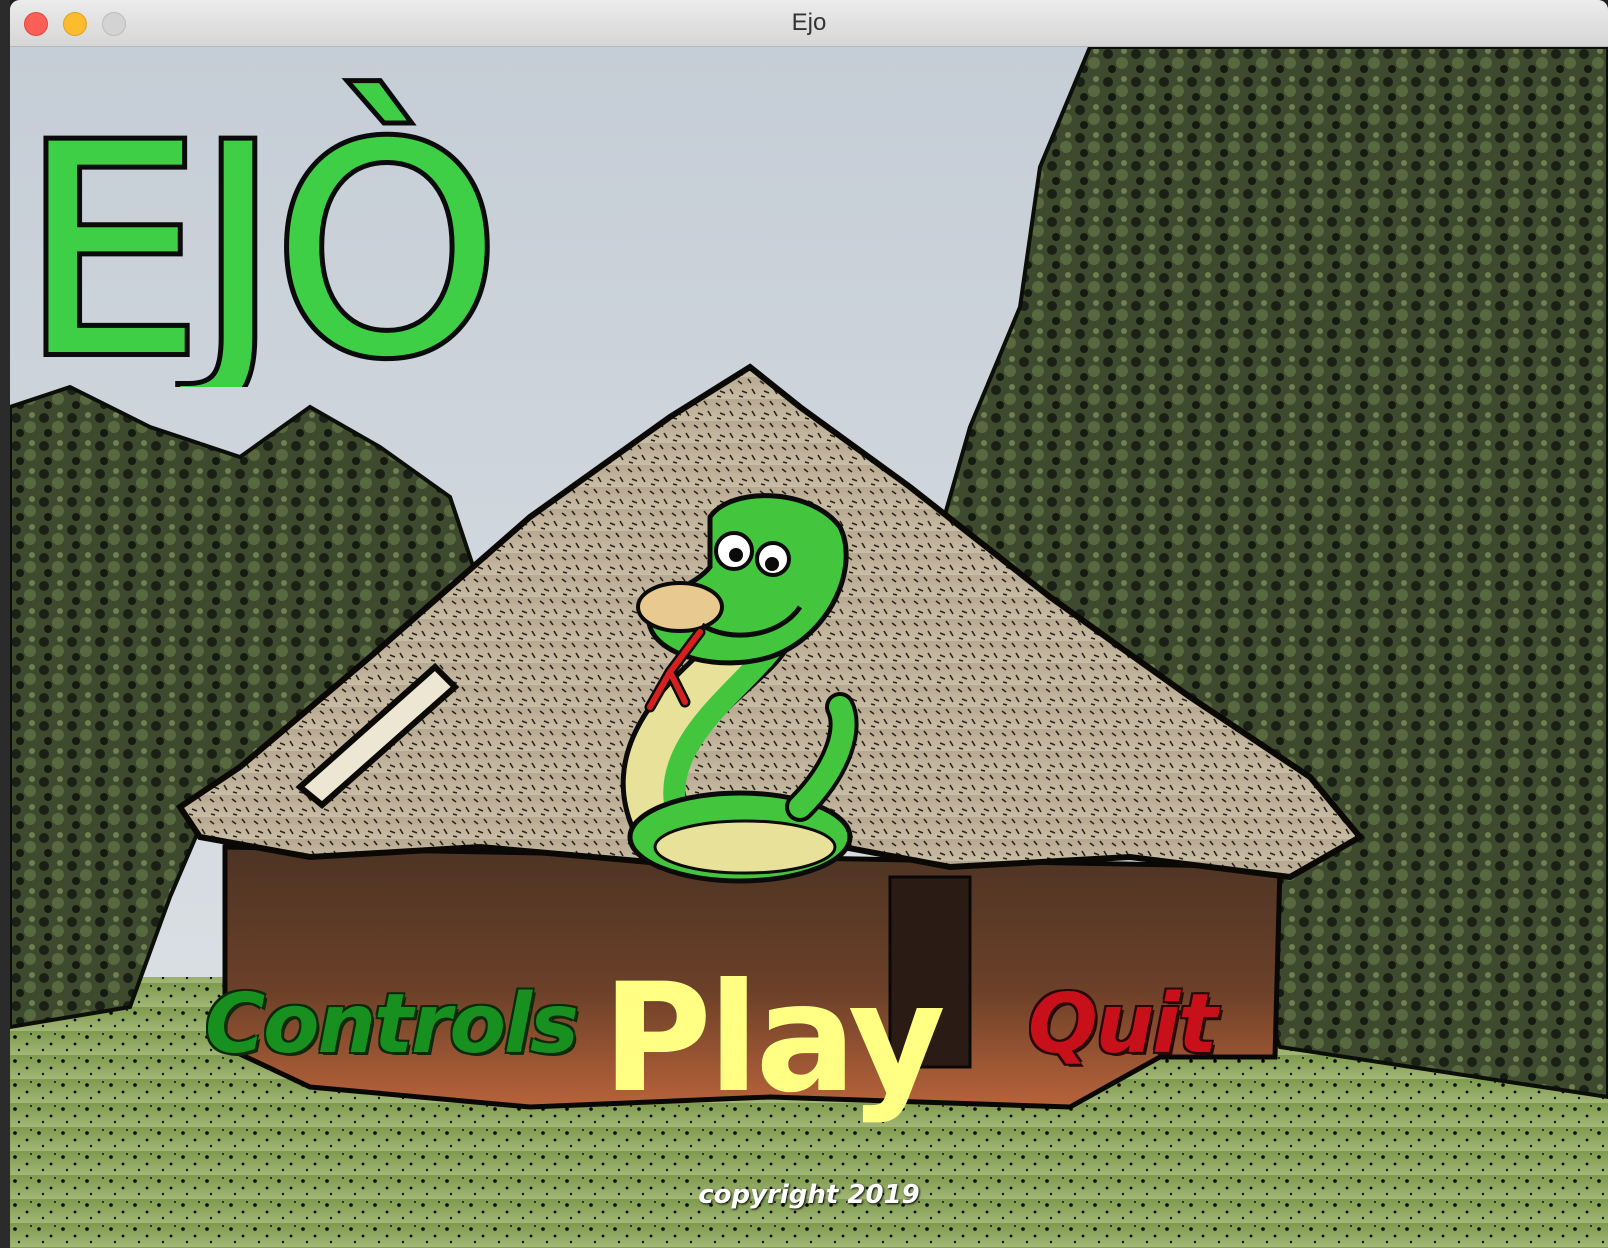  What do you see at coordinates (392, 1024) in the screenshot?
I see `controls-button: Controls` at bounding box center [392, 1024].